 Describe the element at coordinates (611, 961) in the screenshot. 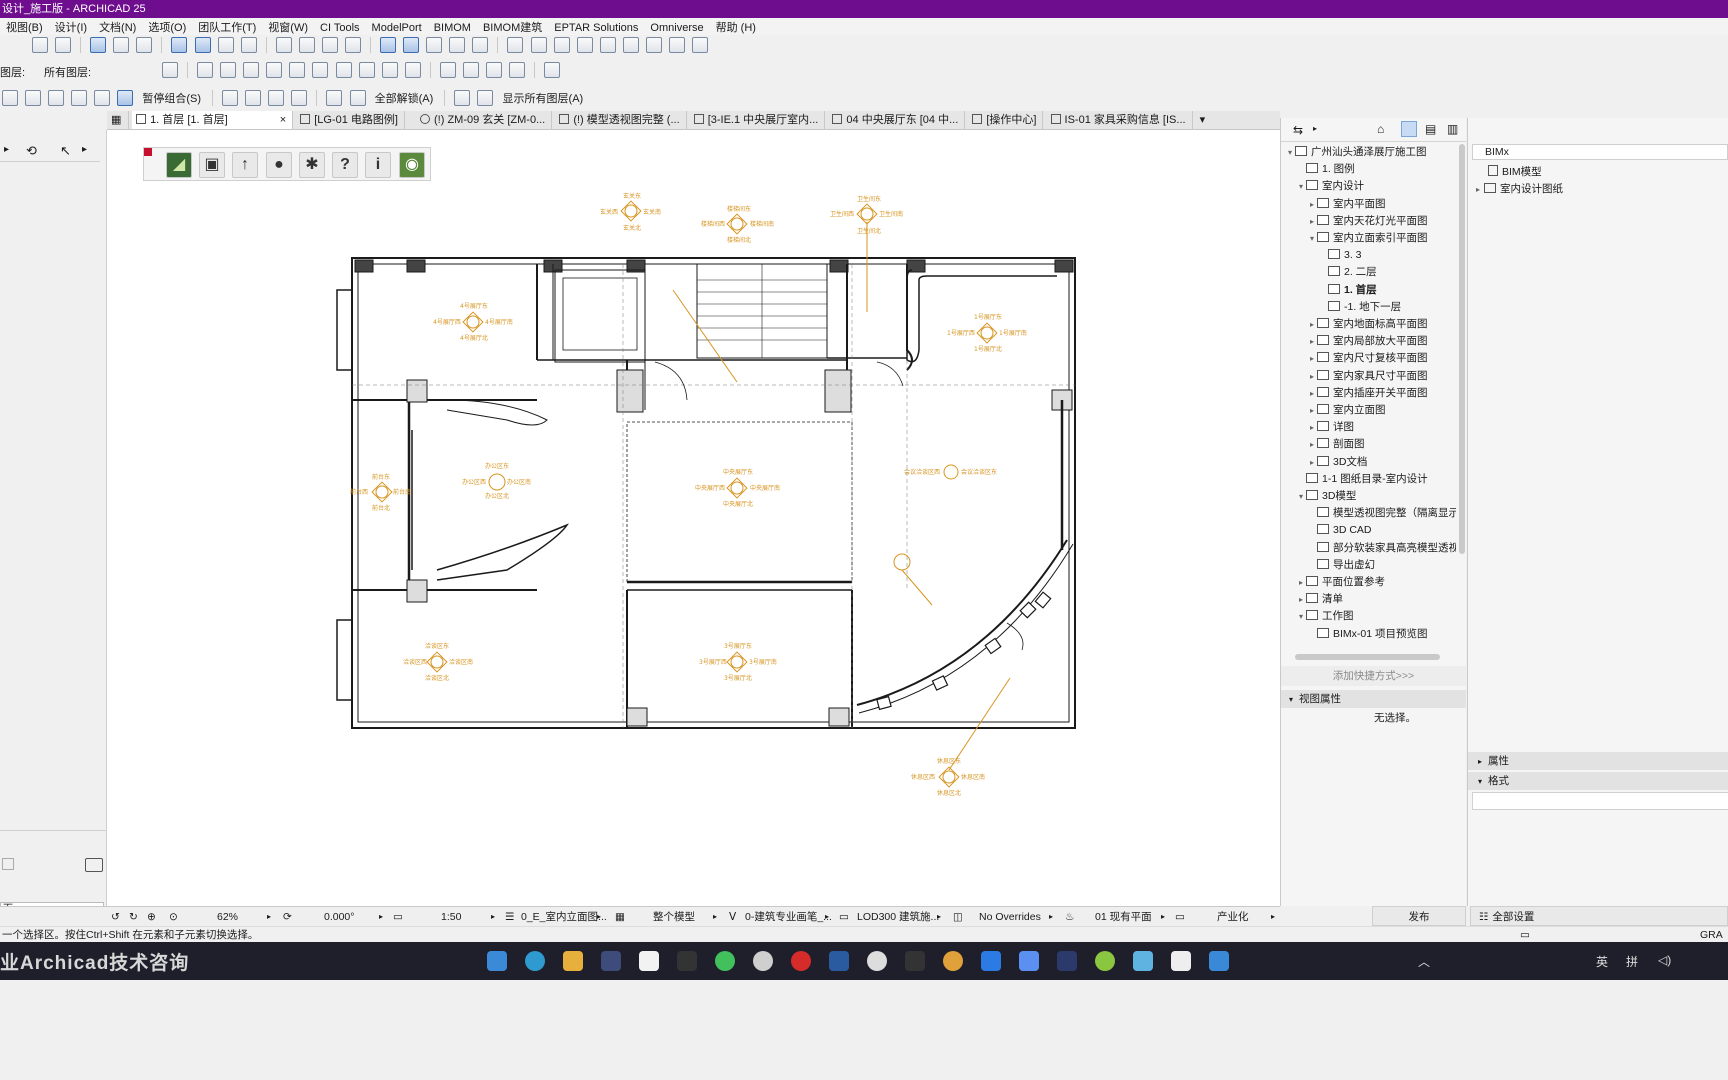

I see `archicad-icon` at that location.